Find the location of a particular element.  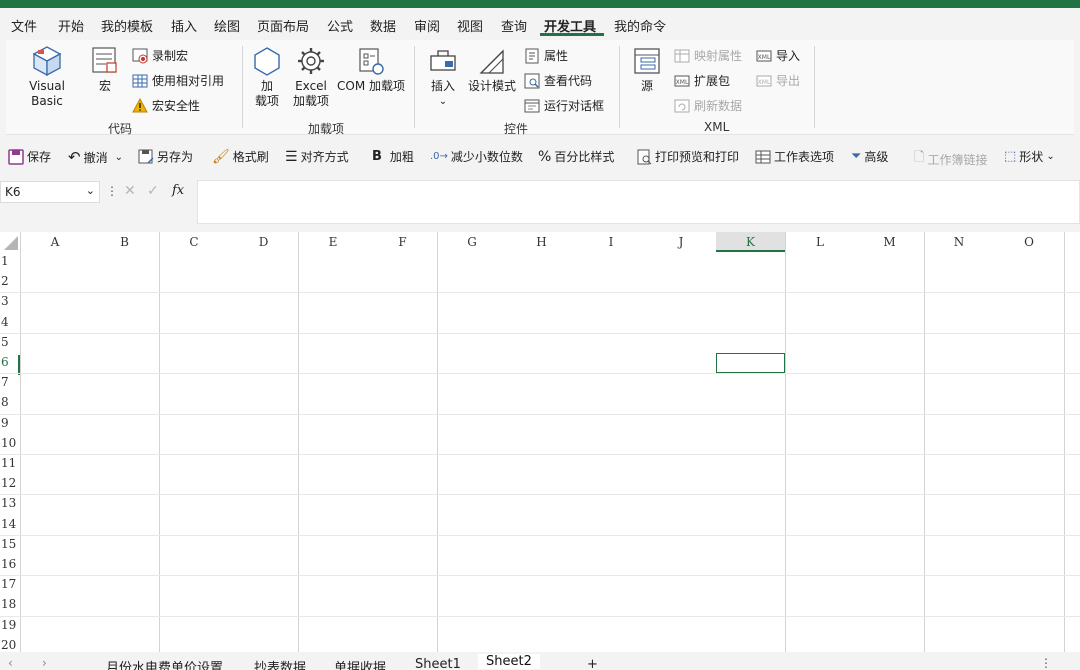

addins-button: 加 载项 is located at coordinates (267, 77).